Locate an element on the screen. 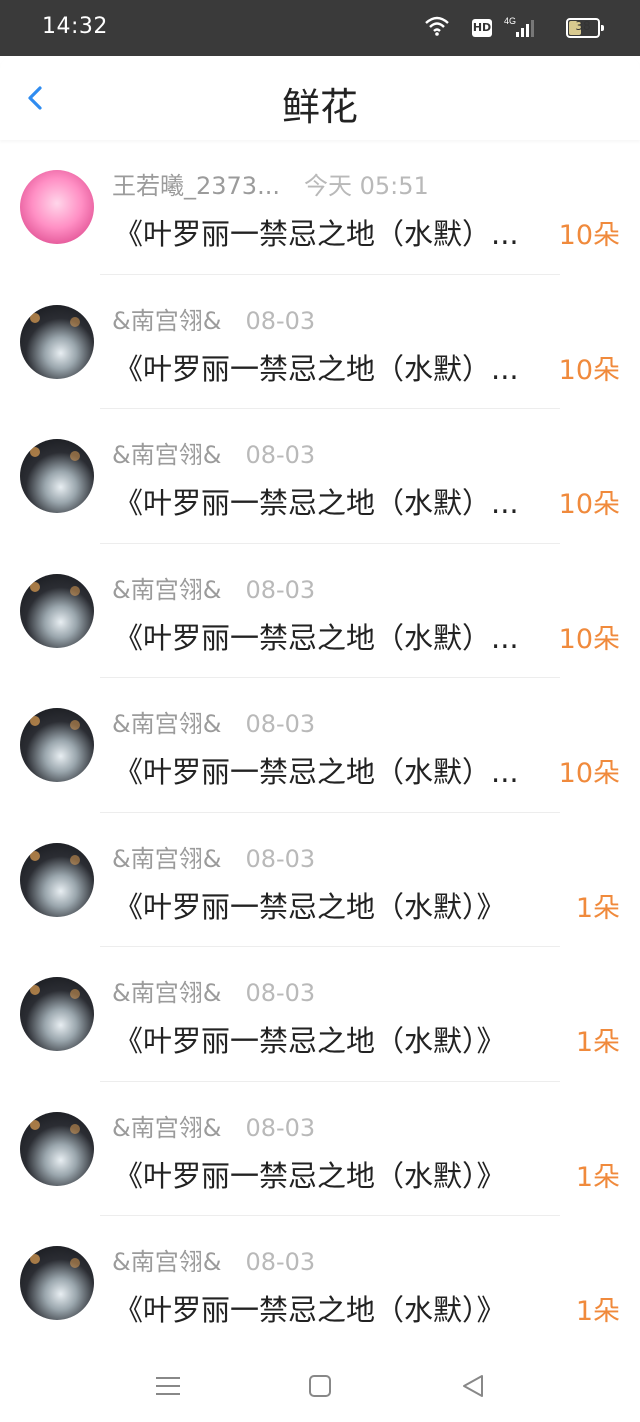  battery-icon: 38 is located at coordinates (585, 28).